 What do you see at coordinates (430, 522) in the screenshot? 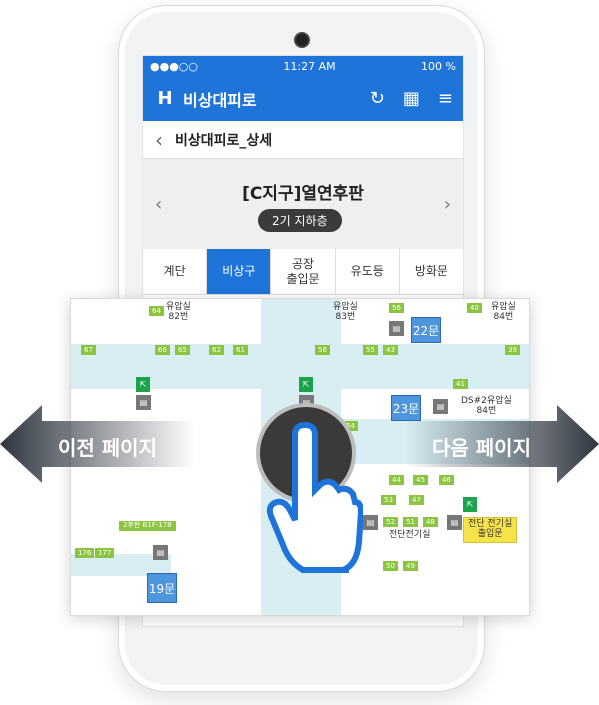
I see `map-tag: 48` at bounding box center [430, 522].